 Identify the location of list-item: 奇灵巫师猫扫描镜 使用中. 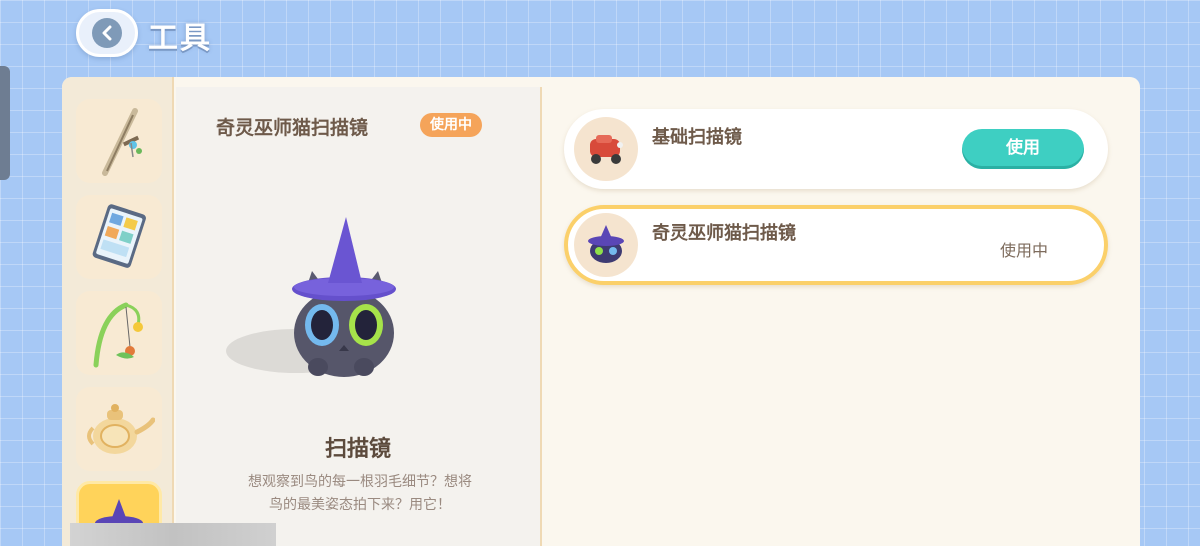
(836, 245).